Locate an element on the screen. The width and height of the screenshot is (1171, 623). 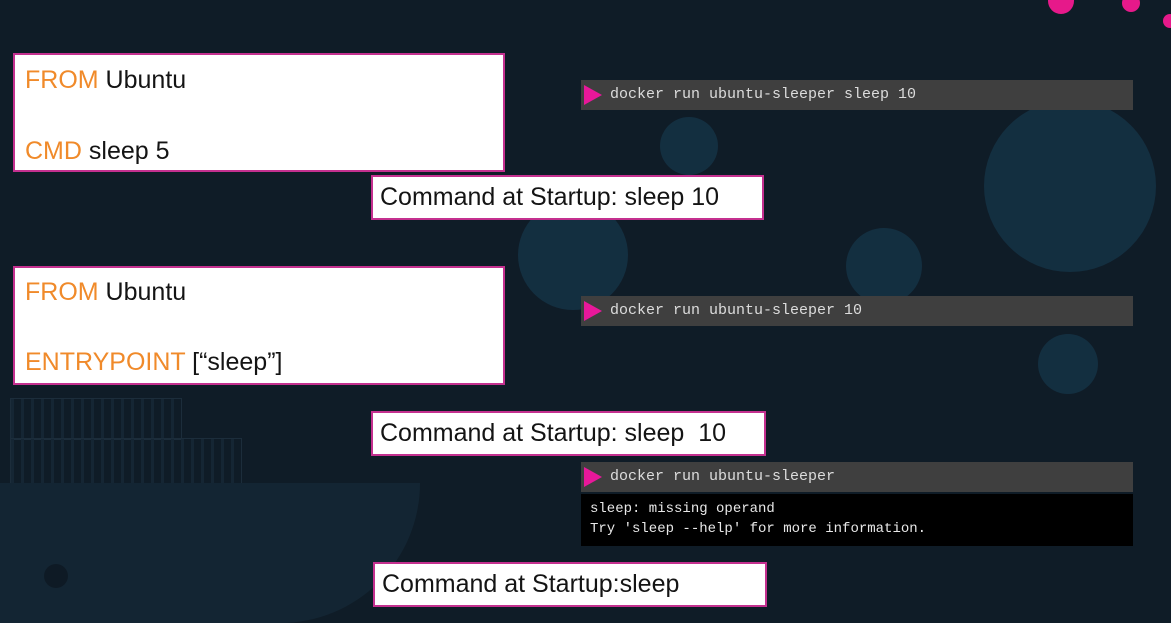
startup-command-box: Command at Startup:sleep is located at coordinates (570, 584).